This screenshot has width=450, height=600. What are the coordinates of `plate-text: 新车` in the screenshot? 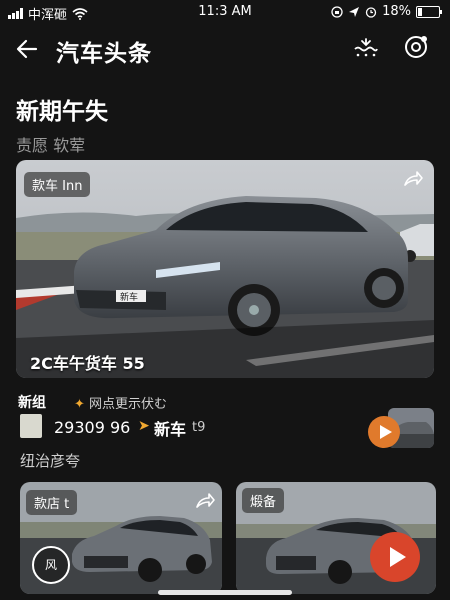 It's located at (129, 297).